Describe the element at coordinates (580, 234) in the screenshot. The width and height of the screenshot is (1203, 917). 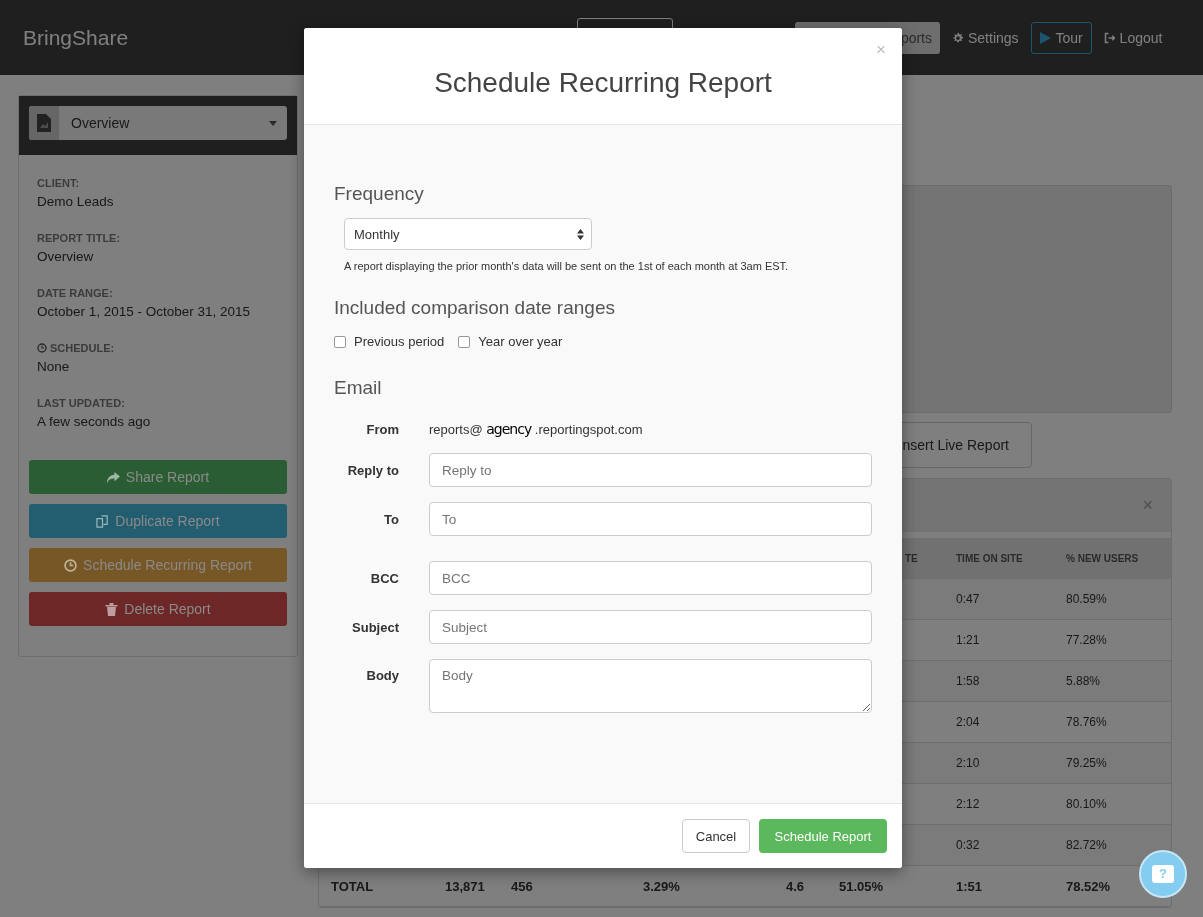
I see `updown-icon` at that location.